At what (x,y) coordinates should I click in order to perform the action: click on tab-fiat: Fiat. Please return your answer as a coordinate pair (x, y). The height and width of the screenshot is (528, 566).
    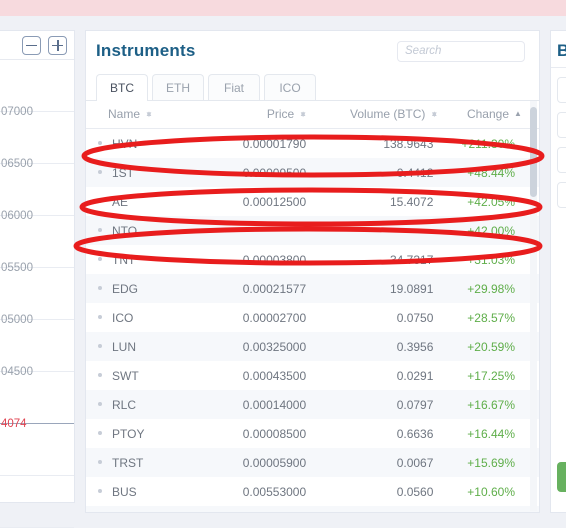
    Looking at the image, I should click on (234, 87).